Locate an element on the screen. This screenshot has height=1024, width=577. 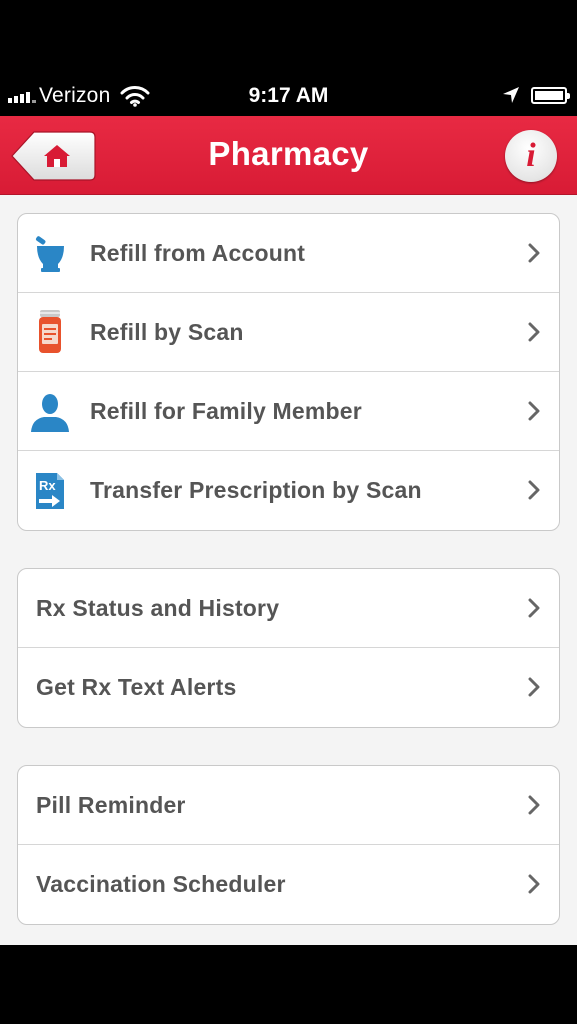
page-title: Pharmacy is located at coordinates (288, 153).